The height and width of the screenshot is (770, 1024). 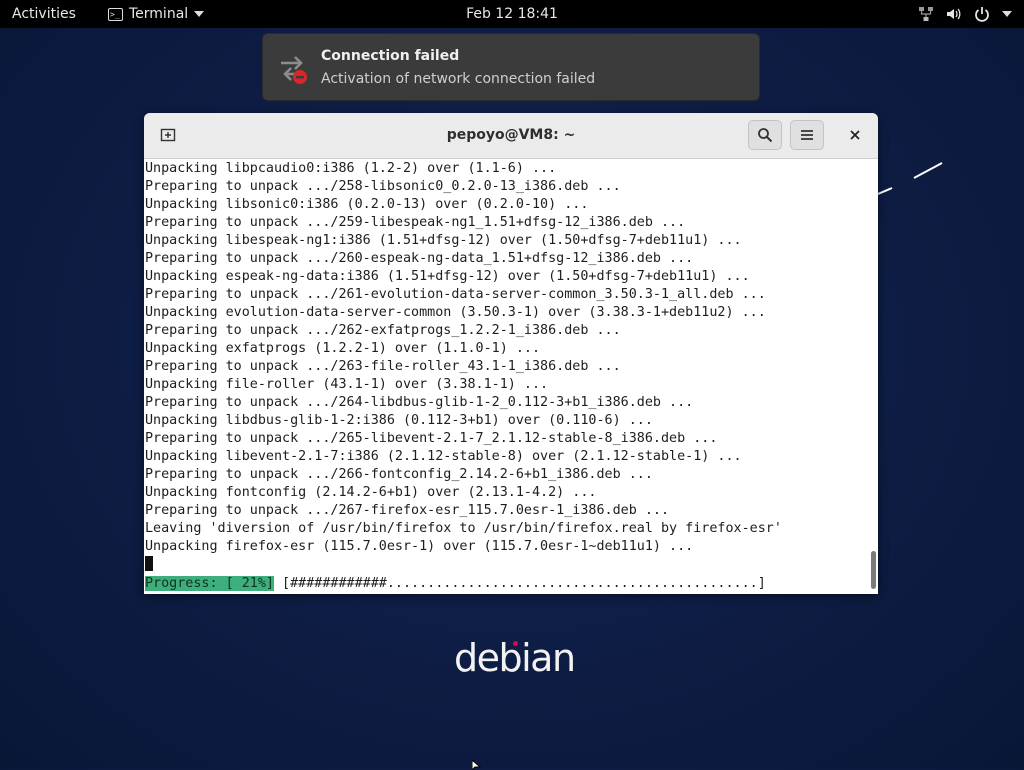 I want to click on system-menu, so click(x=965, y=14).